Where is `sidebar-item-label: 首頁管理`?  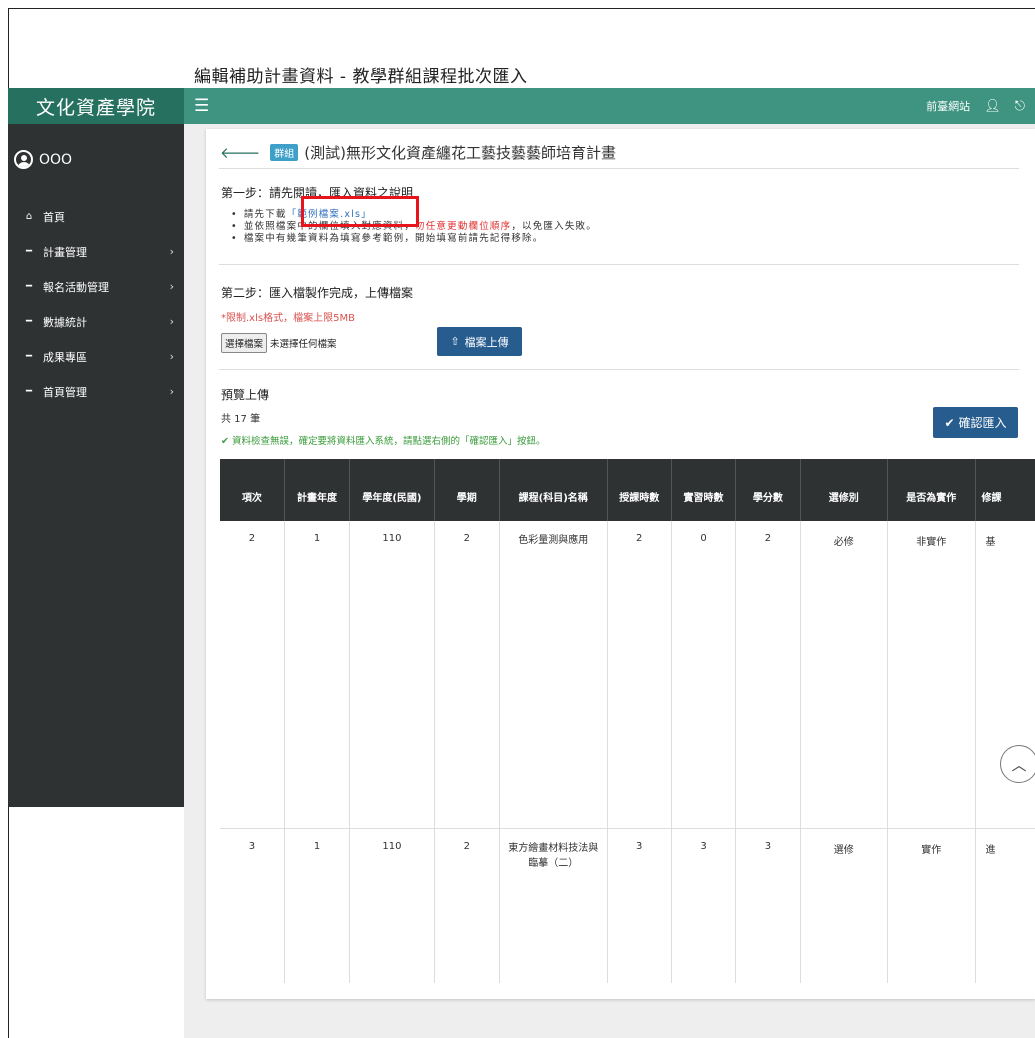
sidebar-item-label: 首頁管理 is located at coordinates (65, 392).